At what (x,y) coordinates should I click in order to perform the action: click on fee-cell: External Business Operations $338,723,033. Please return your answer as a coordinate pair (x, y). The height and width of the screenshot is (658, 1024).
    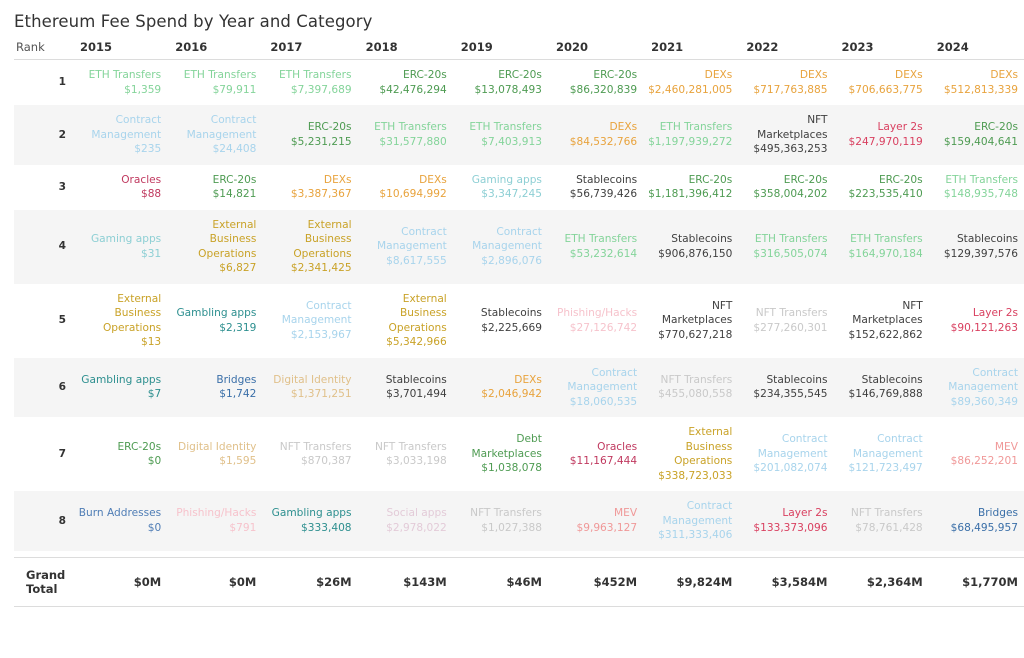
    Looking at the image, I should click on (692, 454).